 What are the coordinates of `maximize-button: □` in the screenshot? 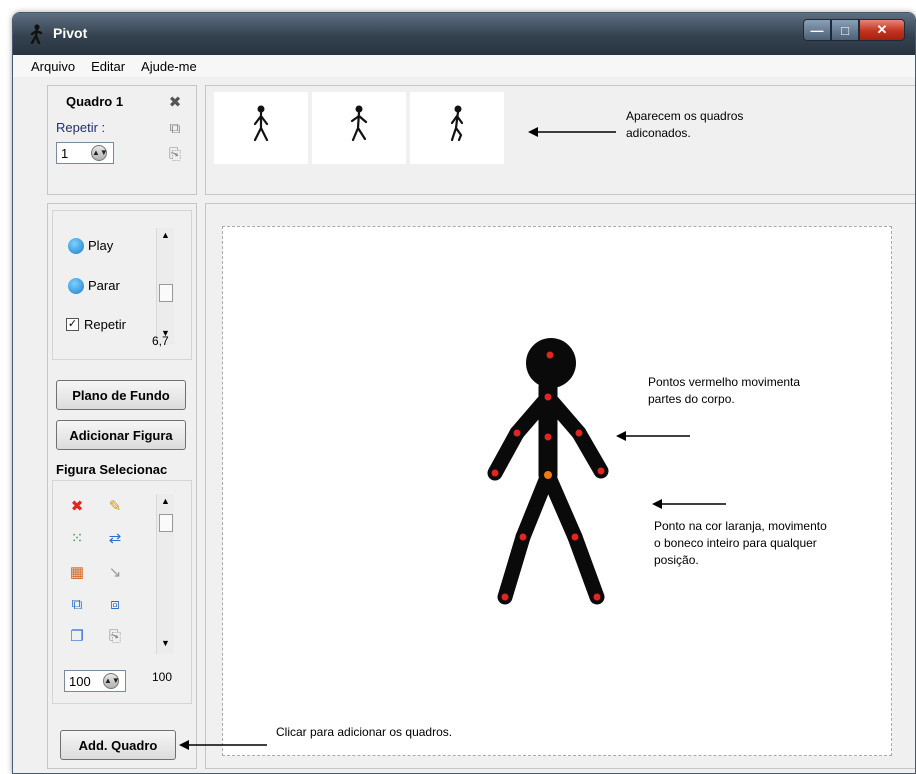 It's located at (845, 30).